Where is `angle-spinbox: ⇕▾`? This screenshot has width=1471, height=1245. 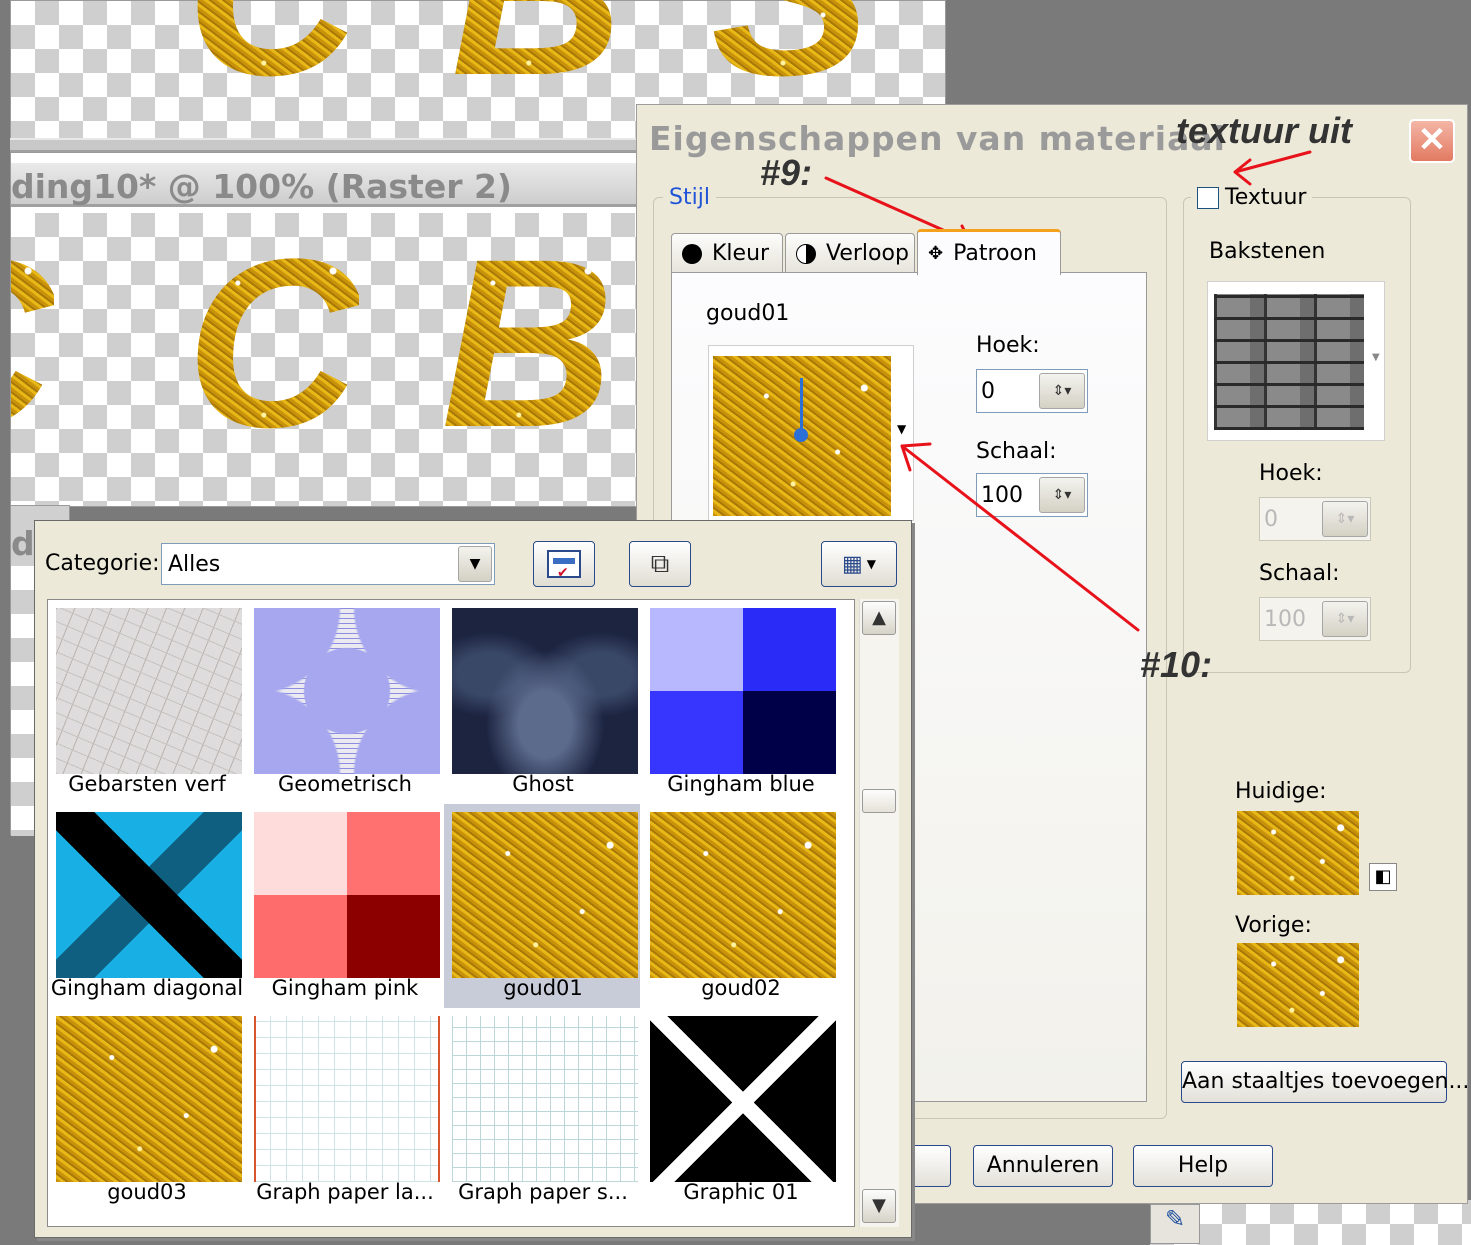 angle-spinbox: ⇕▾ is located at coordinates (1032, 391).